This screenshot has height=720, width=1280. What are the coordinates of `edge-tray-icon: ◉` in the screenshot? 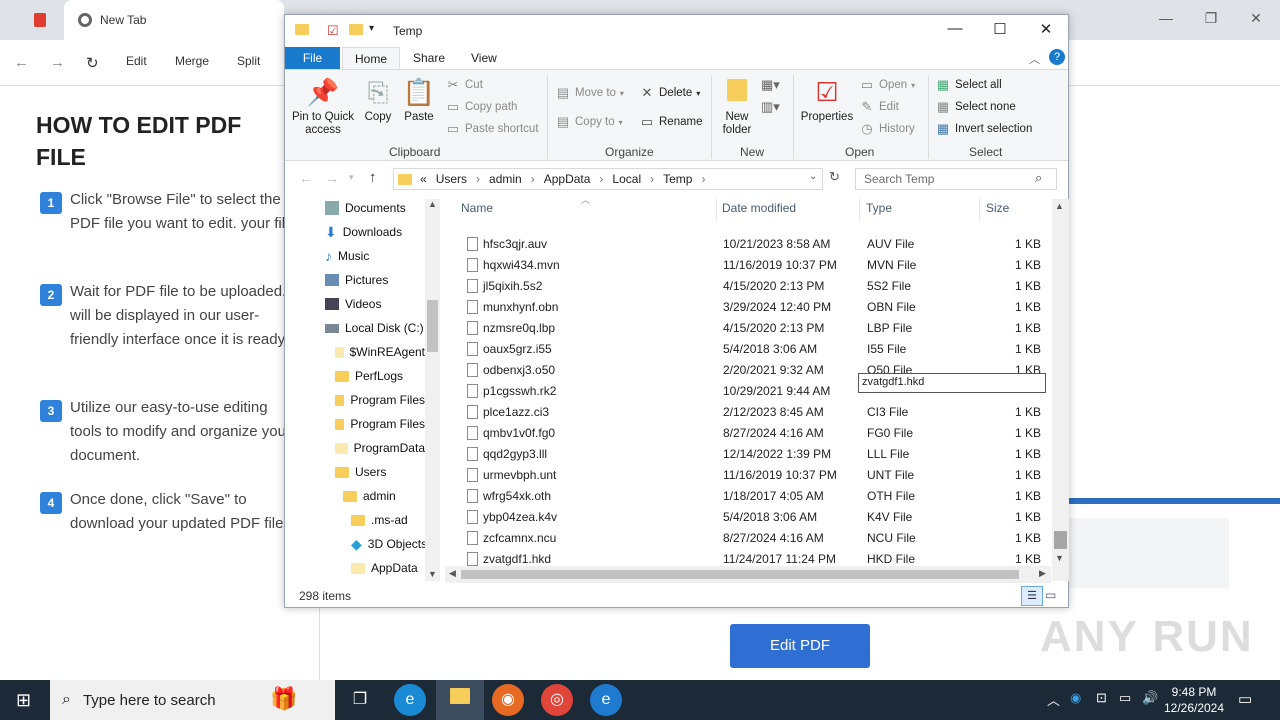 It's located at (1075, 698).